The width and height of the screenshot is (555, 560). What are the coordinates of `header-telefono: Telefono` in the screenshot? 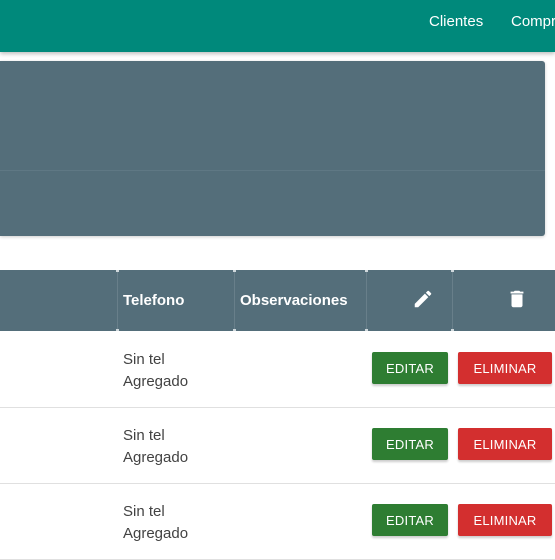 It's located at (154, 300).